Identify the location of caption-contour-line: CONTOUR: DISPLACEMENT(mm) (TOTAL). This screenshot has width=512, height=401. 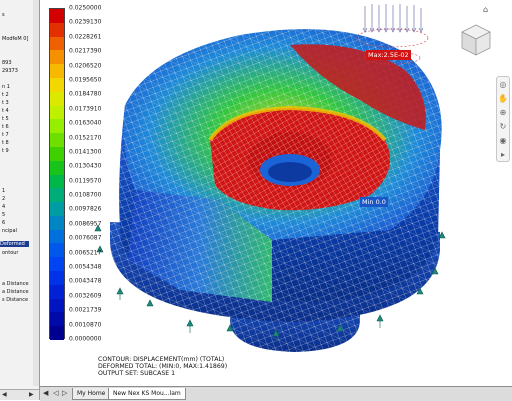
(161, 359).